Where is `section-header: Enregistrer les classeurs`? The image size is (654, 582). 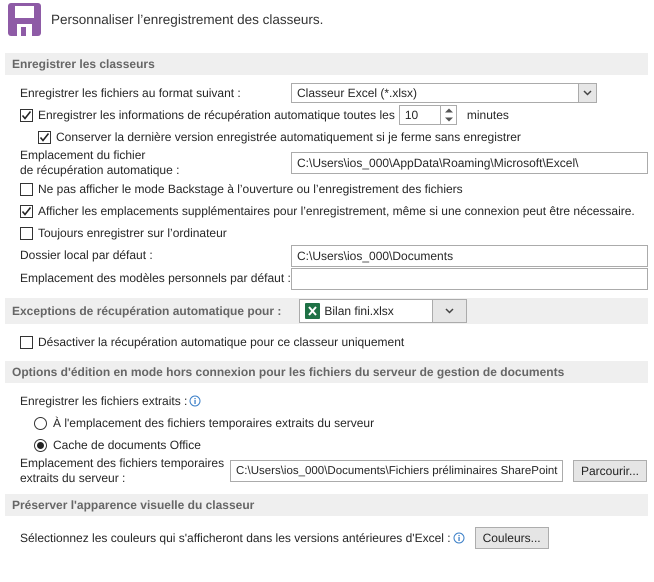
section-header: Enregistrer les classeurs is located at coordinates (326, 64).